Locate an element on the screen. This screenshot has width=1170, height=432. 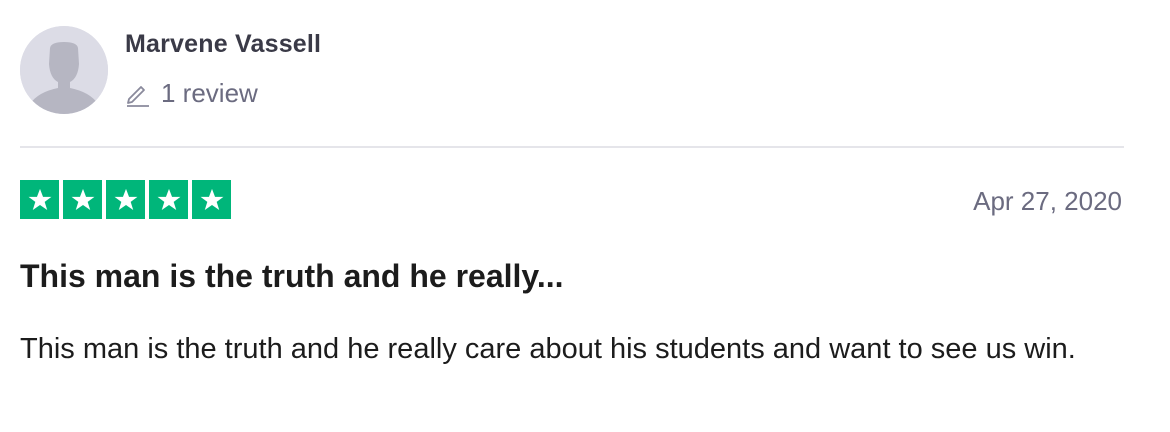
user-silhouette-icon is located at coordinates (64, 70).